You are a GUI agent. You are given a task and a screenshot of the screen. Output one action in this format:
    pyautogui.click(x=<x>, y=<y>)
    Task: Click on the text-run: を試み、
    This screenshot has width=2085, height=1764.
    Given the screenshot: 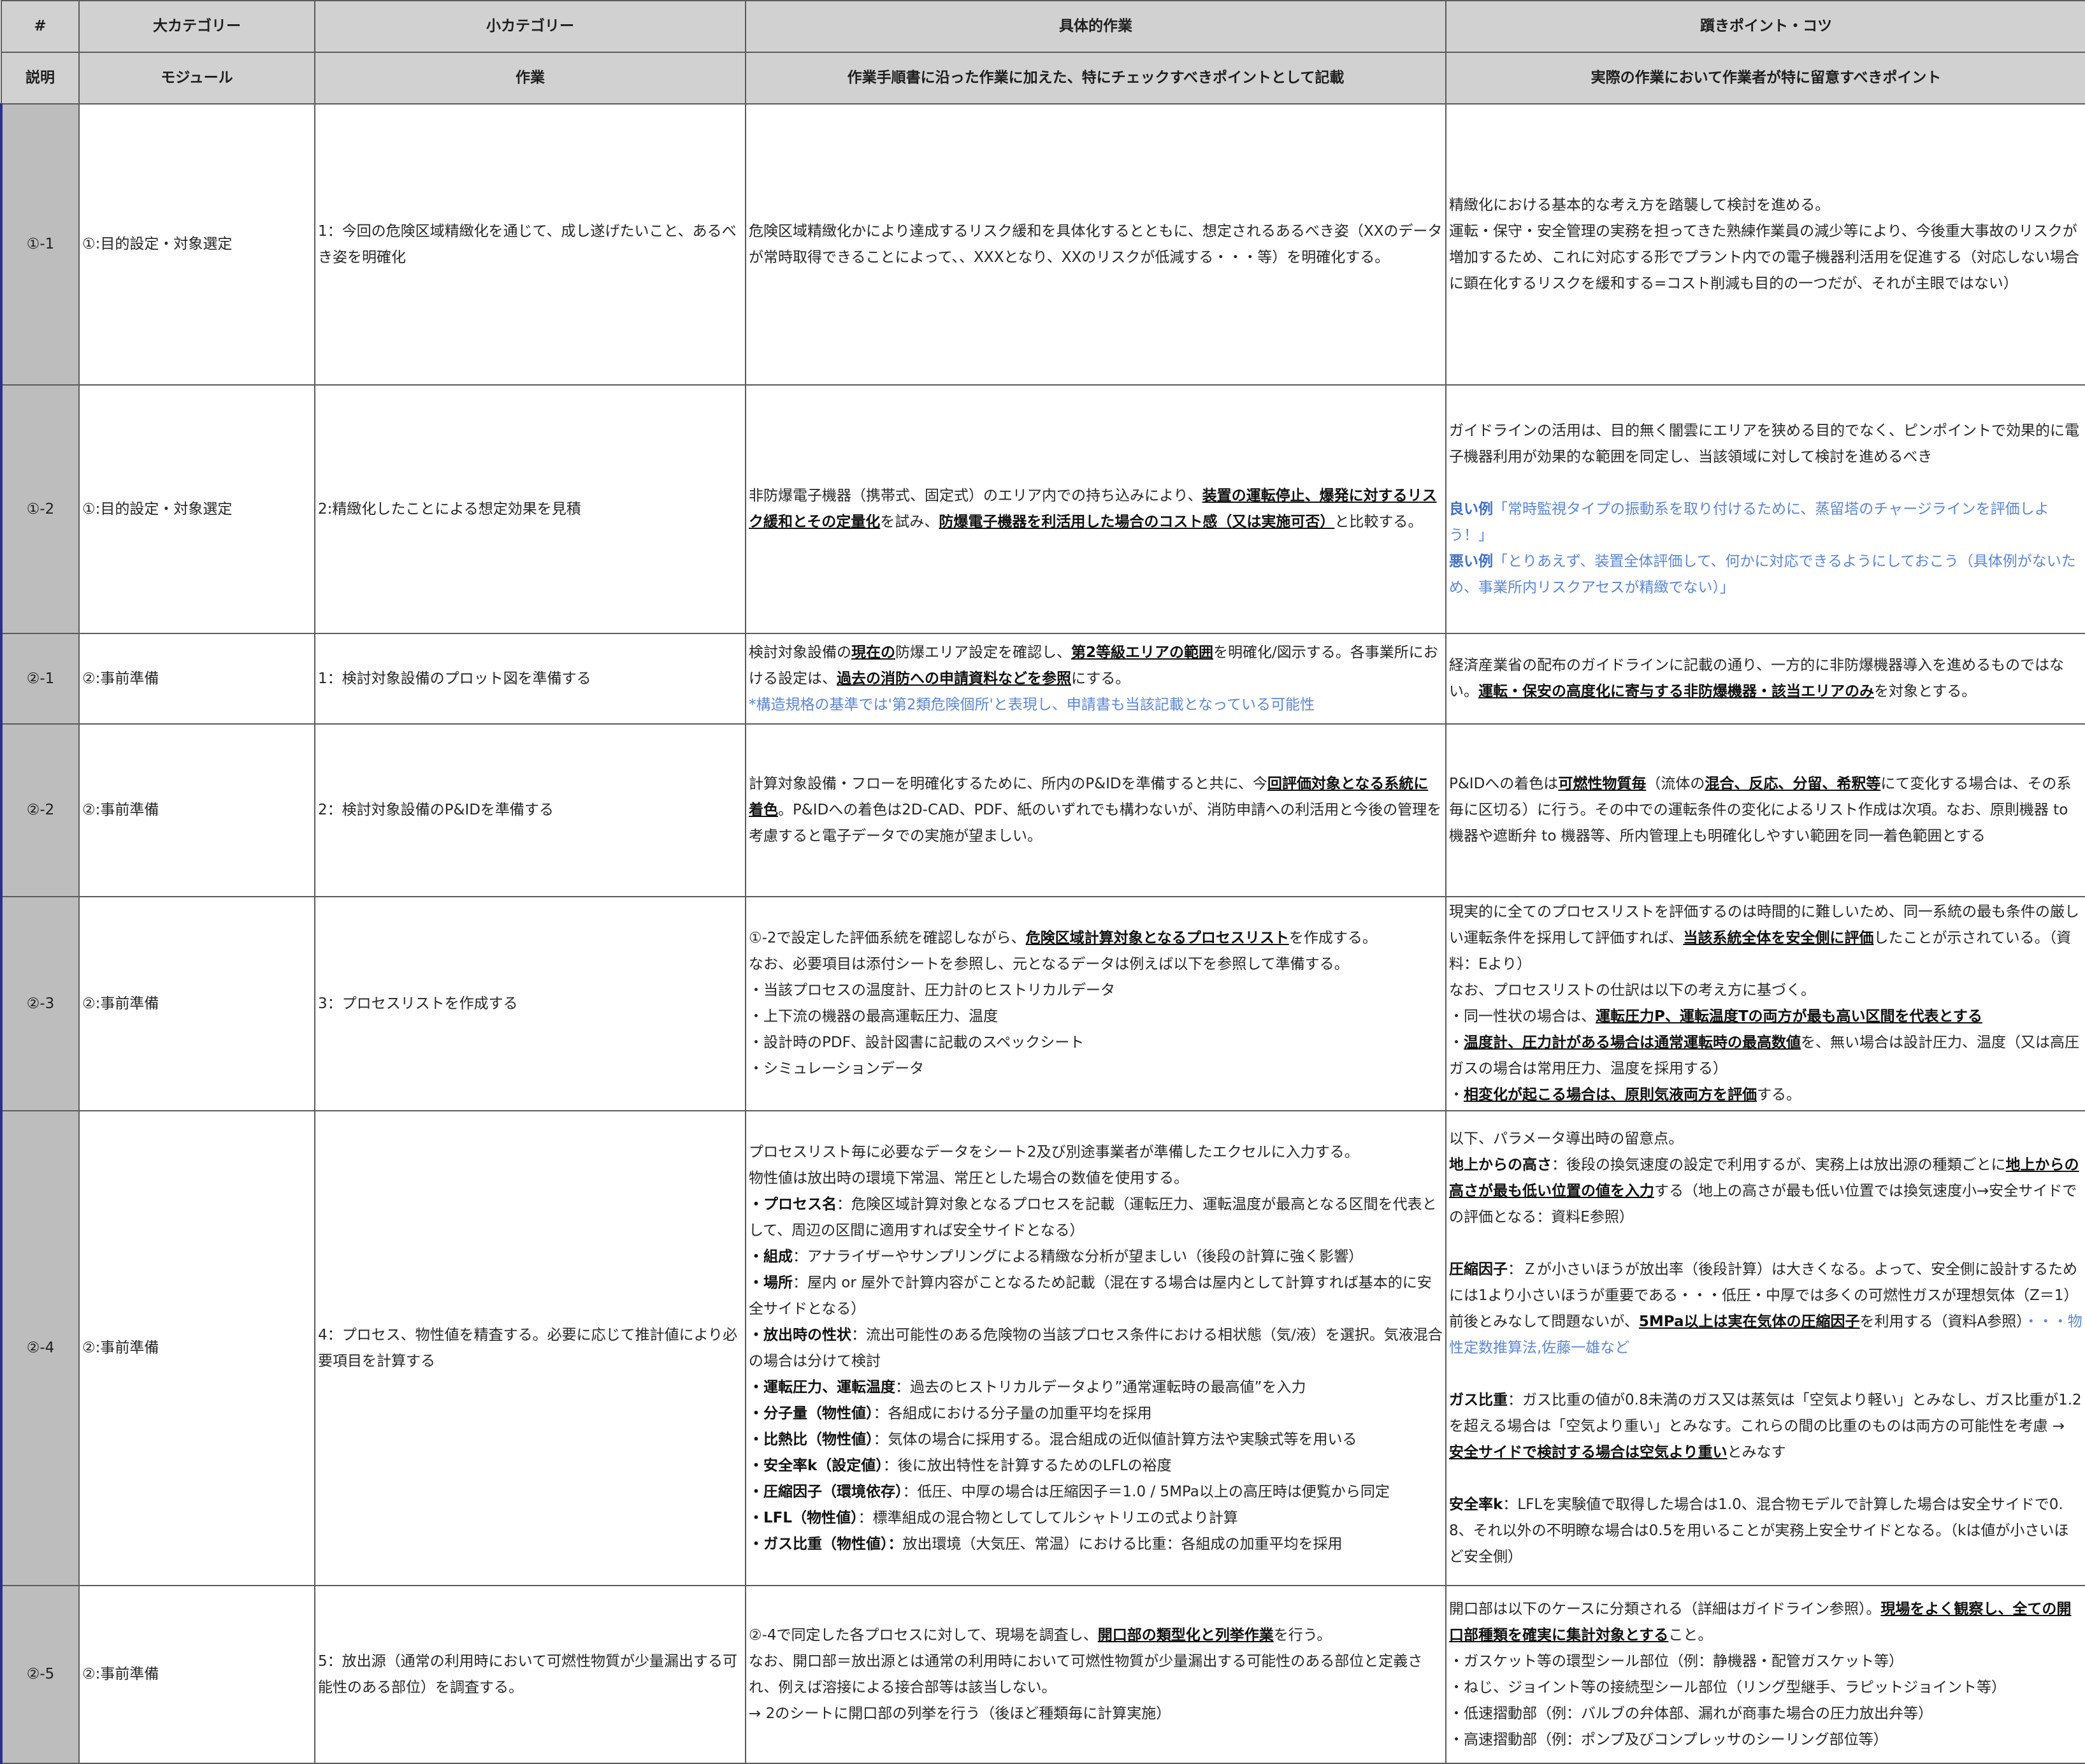 What is the action you would take?
    pyautogui.click(x=910, y=522)
    